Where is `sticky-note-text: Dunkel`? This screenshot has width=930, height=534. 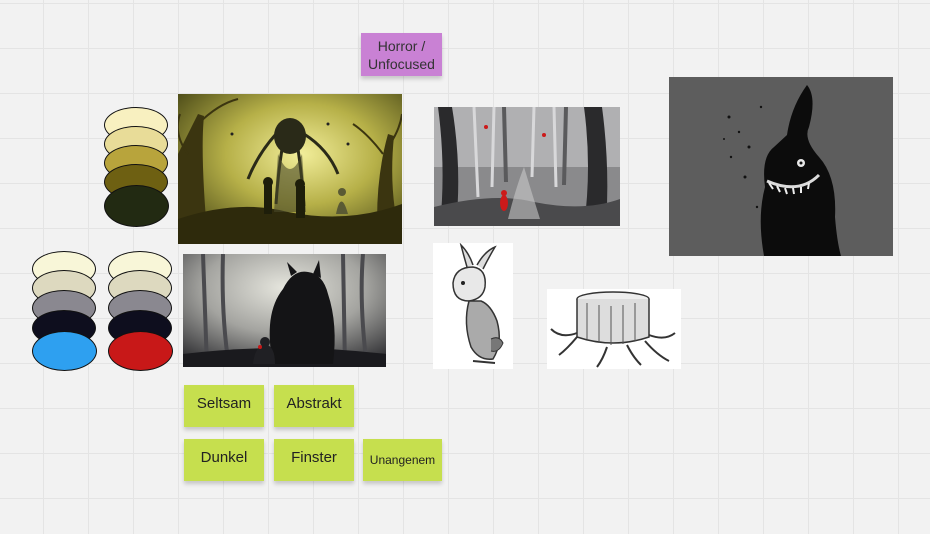 sticky-note-text: Dunkel is located at coordinates (224, 457).